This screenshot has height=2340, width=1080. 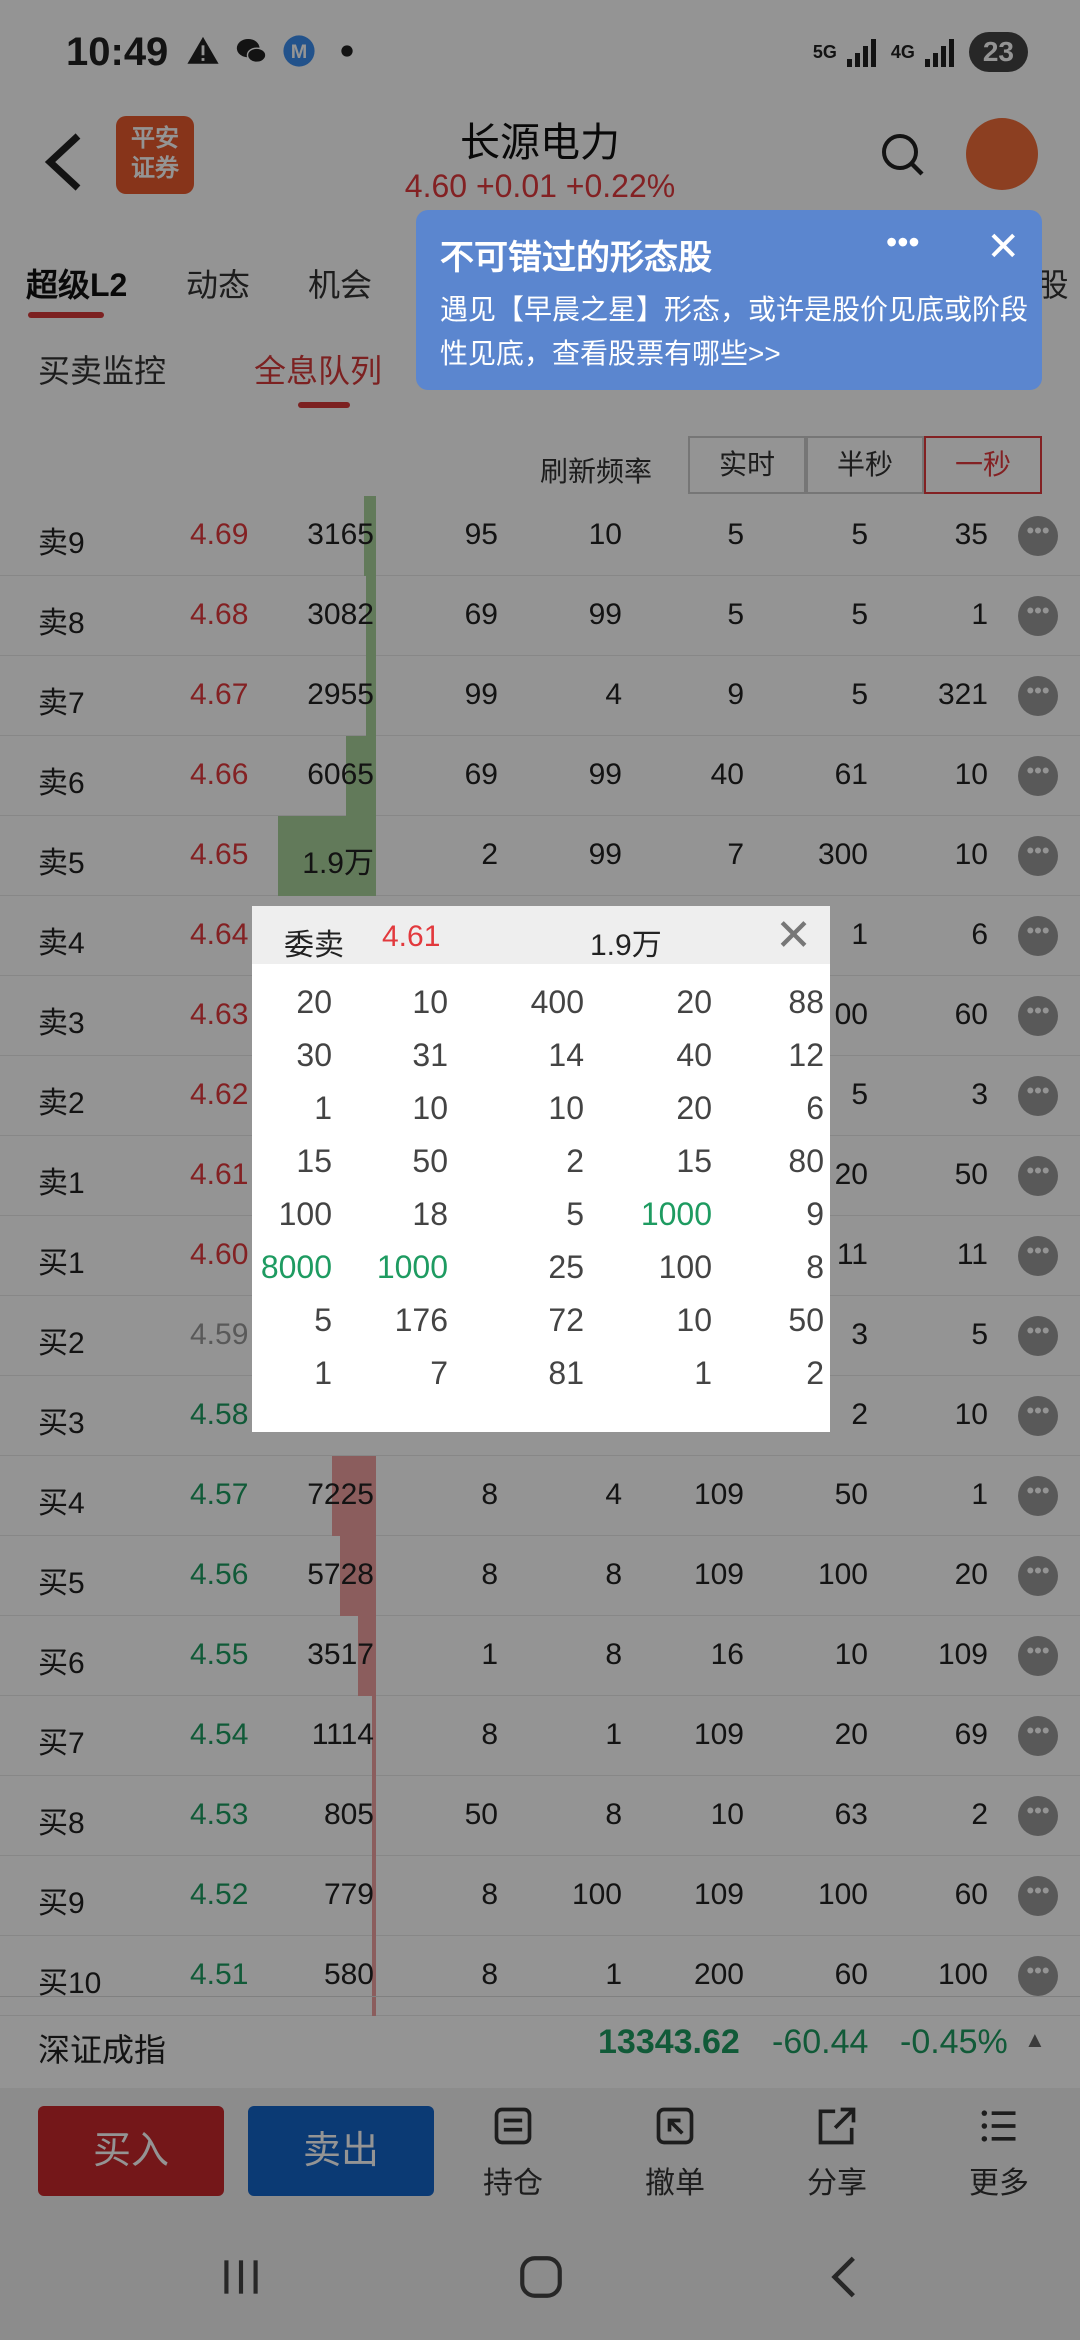 What do you see at coordinates (541, 1320) in the screenshot?
I see `modal-grid-row: 5 176 72 10 50` at bounding box center [541, 1320].